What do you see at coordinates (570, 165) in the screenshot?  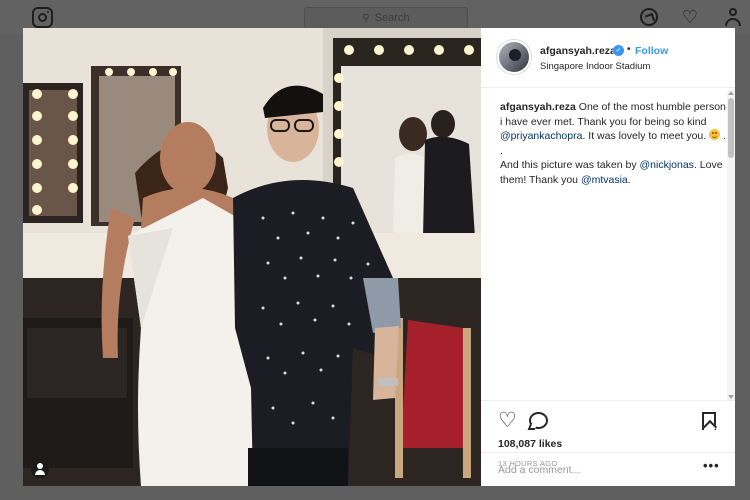 I see `caption-text-4: And this picture was taken by` at bounding box center [570, 165].